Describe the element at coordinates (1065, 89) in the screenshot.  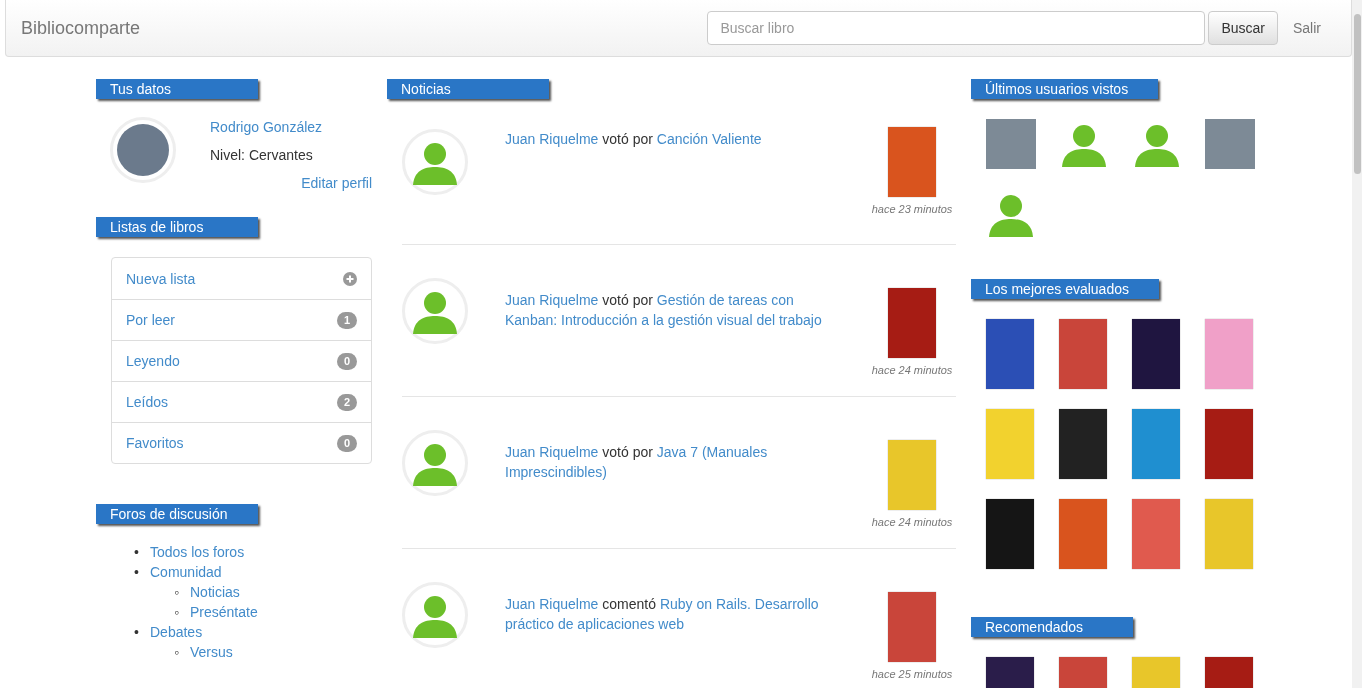
I see `section-heading: Últimos usuarios vistos` at that location.